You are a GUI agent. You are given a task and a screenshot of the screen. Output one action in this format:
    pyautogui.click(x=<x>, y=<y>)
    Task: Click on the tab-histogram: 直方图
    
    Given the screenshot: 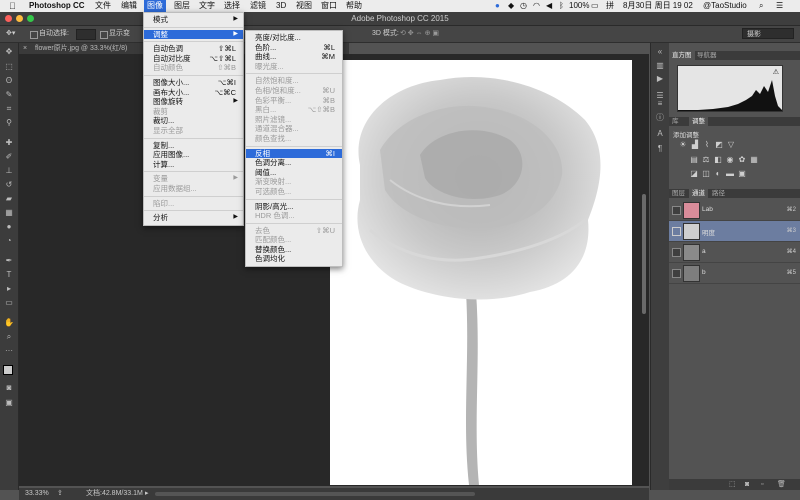 What is the action you would take?
    pyautogui.click(x=682, y=55)
    